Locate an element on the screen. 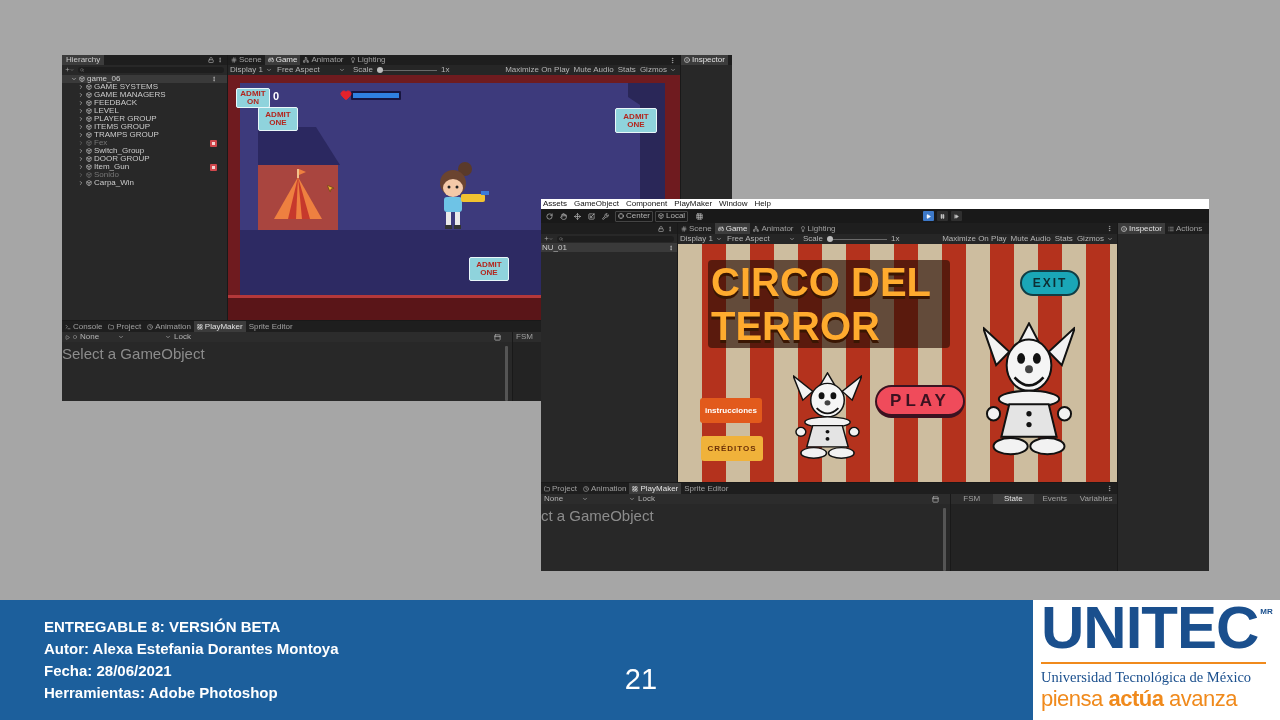 The width and height of the screenshot is (1280, 720). menu-item: GameObject is located at coordinates (596, 204).